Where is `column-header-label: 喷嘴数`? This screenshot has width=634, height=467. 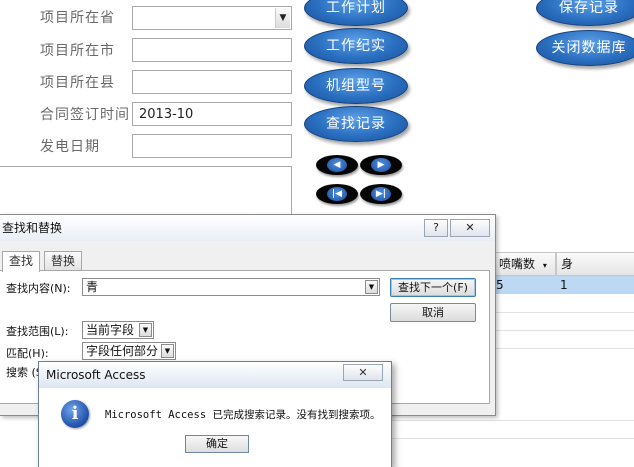 column-header-label: 喷嘴数 is located at coordinates (517, 264).